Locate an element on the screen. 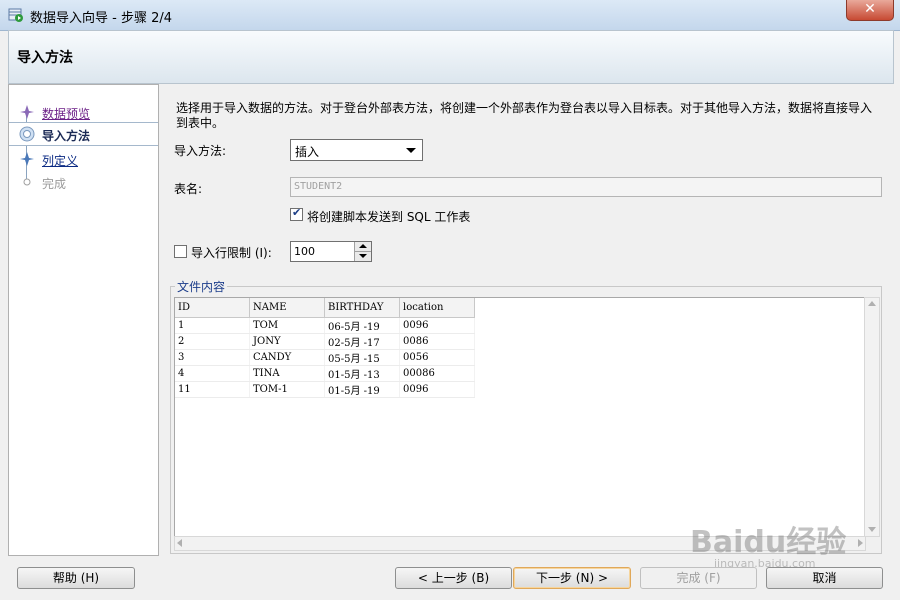  finish-button: 完成 (F) is located at coordinates (698, 578).